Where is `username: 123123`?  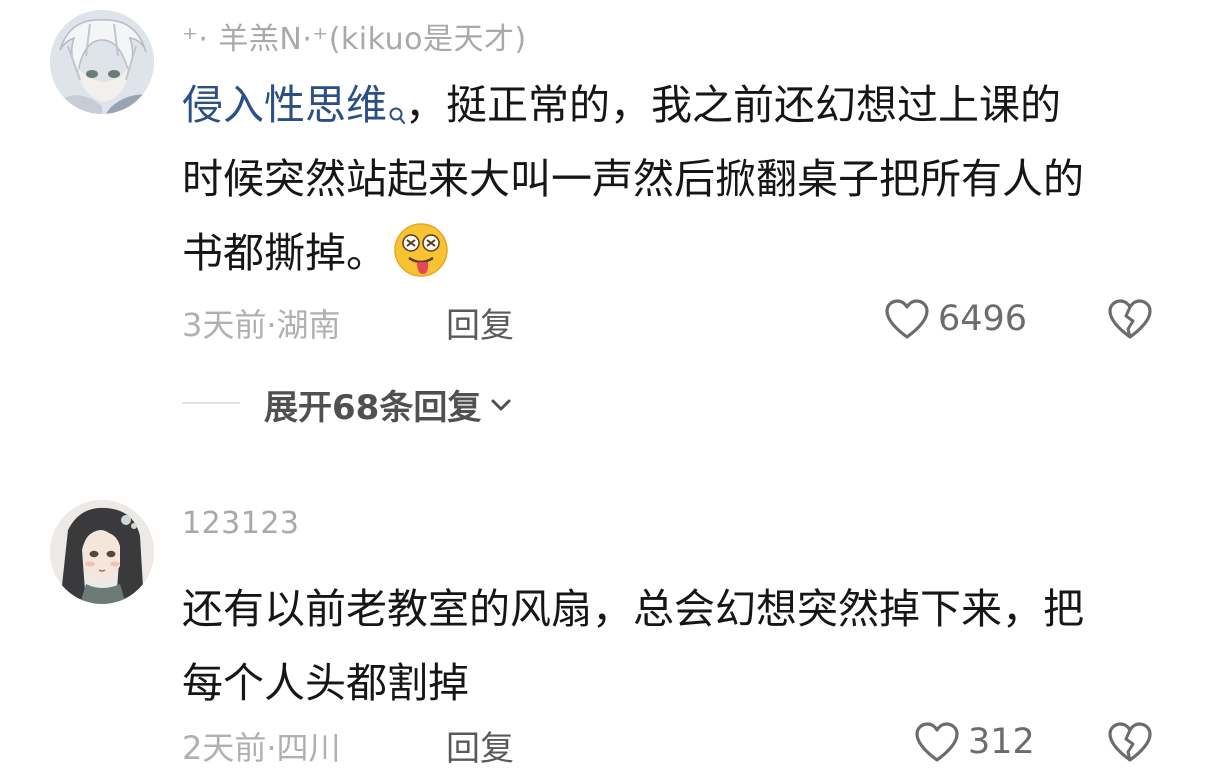
username: 123123 is located at coordinates (241, 523).